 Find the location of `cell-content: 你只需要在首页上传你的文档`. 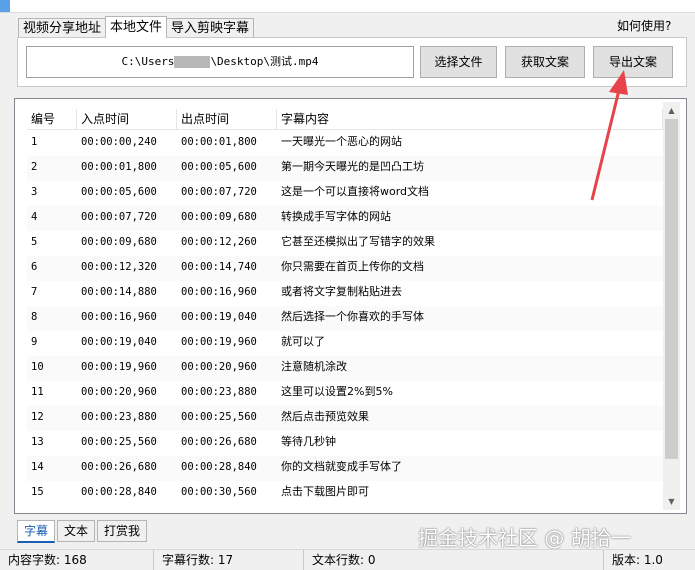

cell-content: 你只需要在首页上传你的文档 is located at coordinates (352, 266).